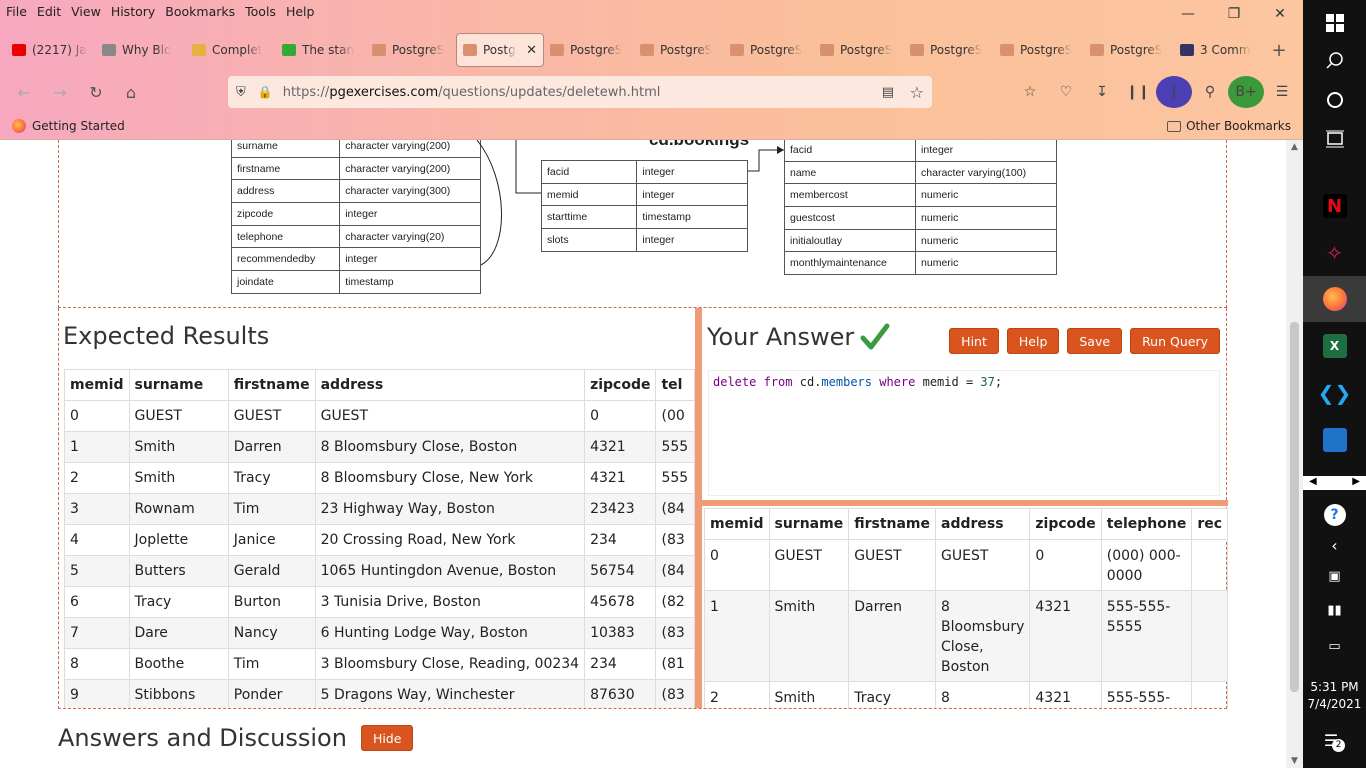  Describe the element at coordinates (1174, 92) in the screenshot. I see `profile-avatar: J` at that location.